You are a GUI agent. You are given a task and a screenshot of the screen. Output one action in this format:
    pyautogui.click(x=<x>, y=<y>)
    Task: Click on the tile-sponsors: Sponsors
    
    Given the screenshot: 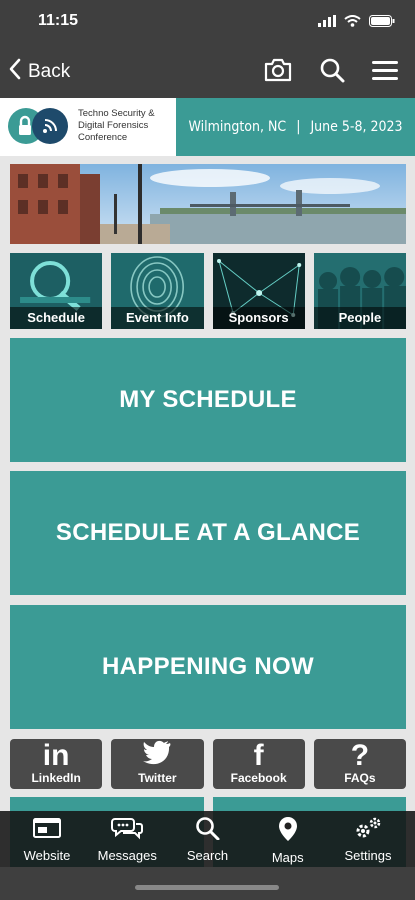 What is the action you would take?
    pyautogui.click(x=258, y=291)
    